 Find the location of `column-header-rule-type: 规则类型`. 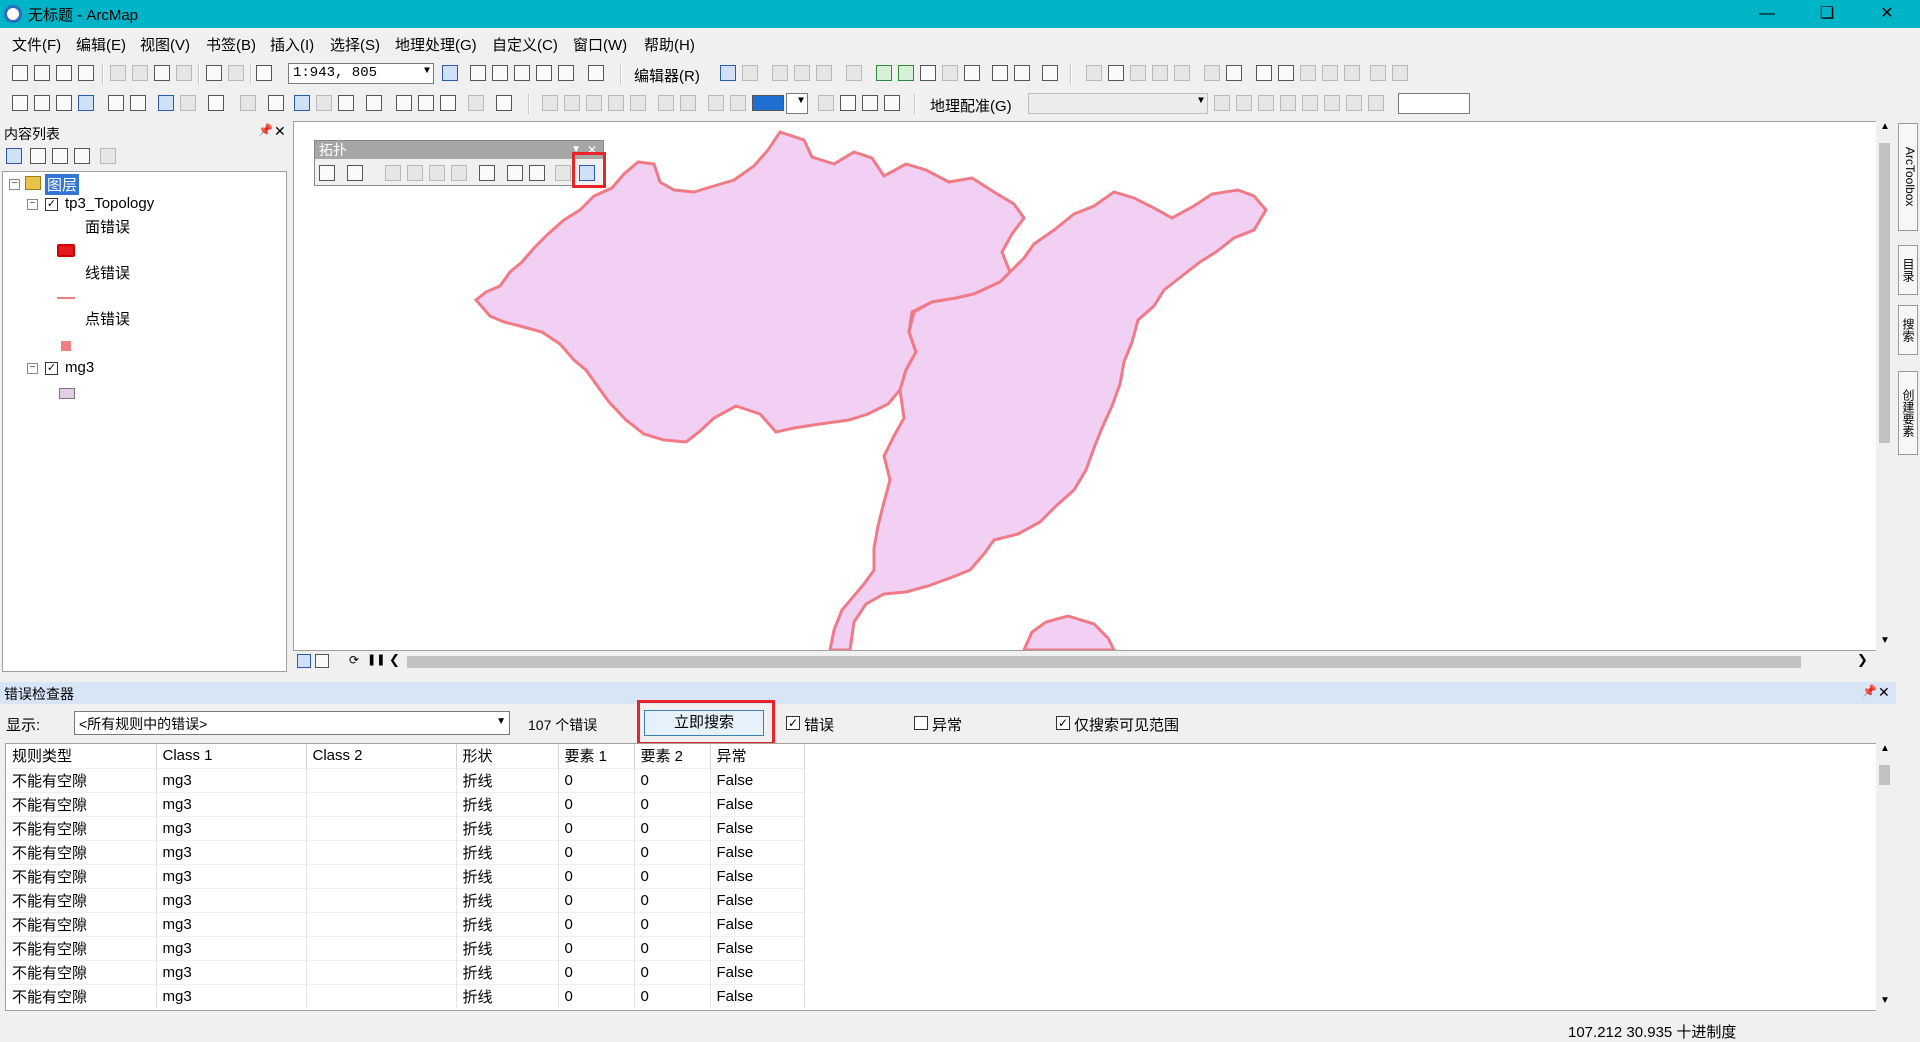

column-header-rule-type: 规则类型 is located at coordinates (81, 756).